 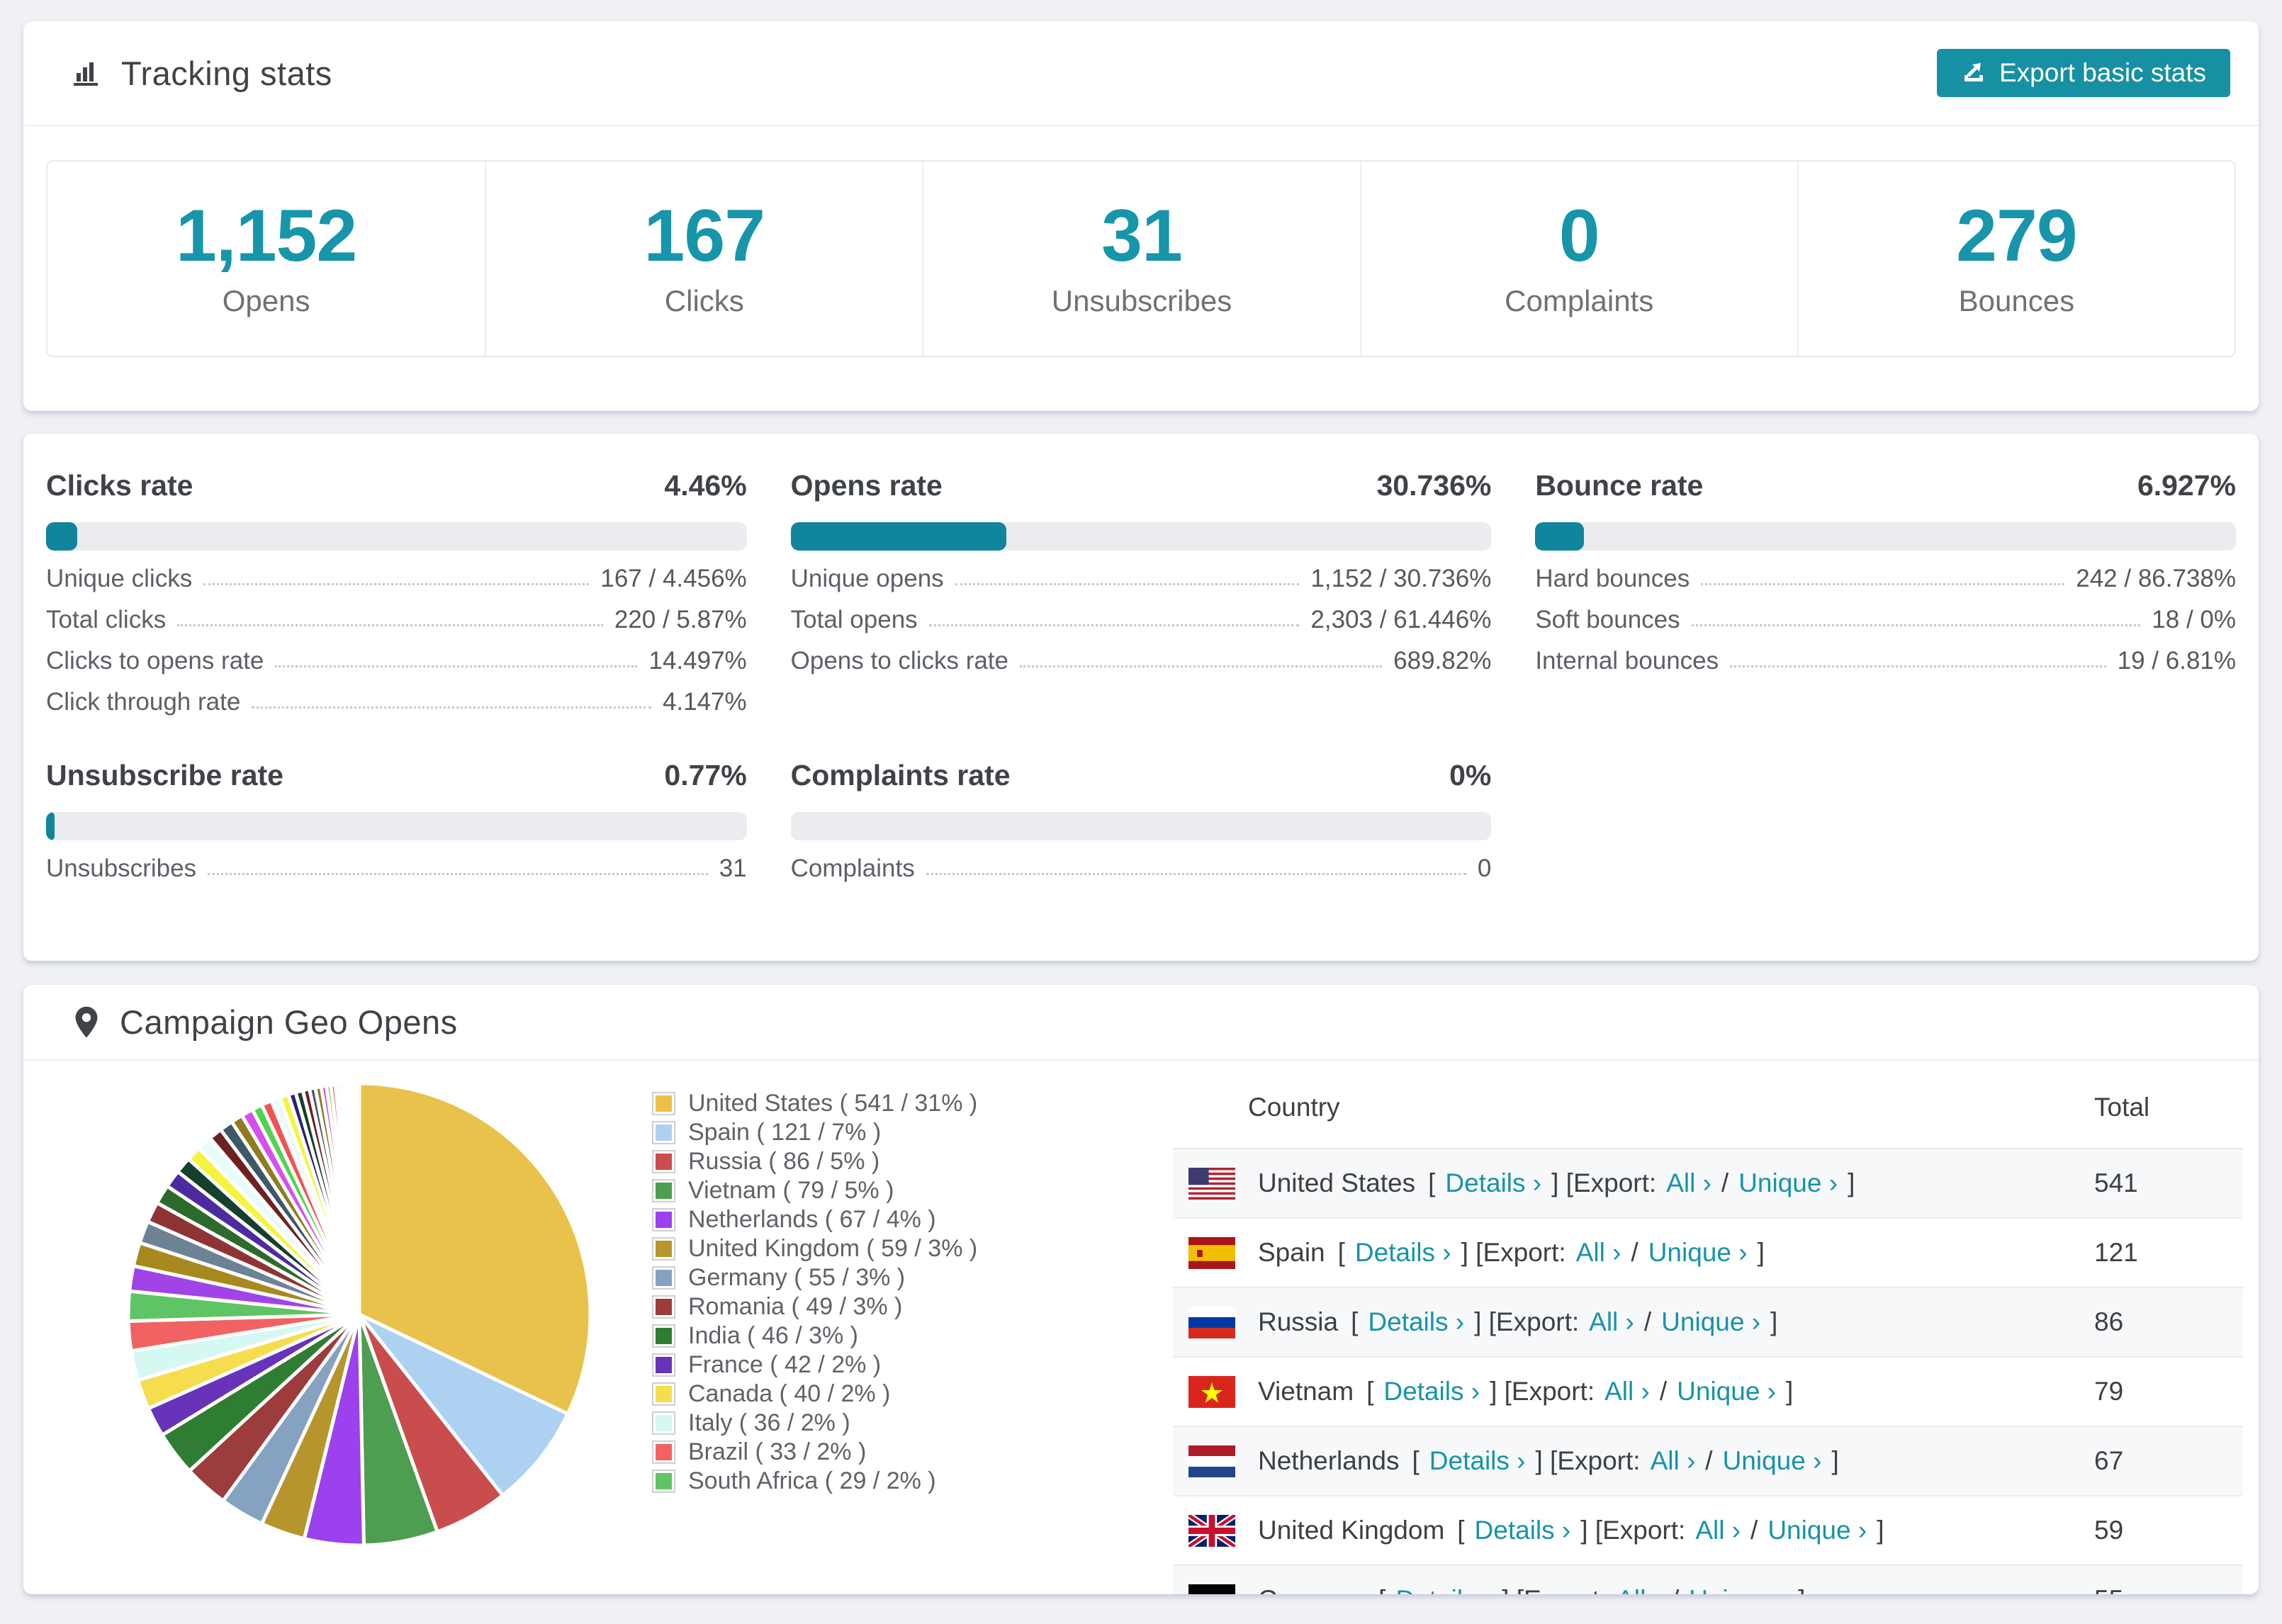 I want to click on detail-label: Unique opens, so click(x=867, y=579).